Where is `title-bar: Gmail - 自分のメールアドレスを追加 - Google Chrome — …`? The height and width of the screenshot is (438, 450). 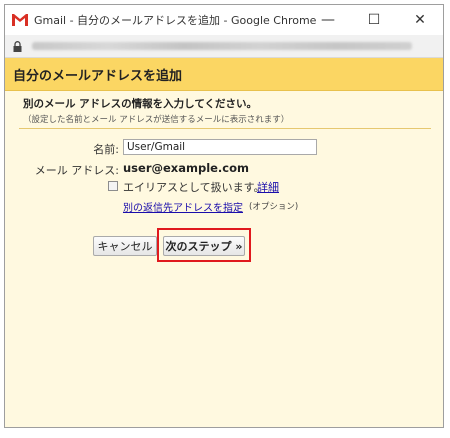 title-bar: Gmail - 自分のメールアドレスを追加 - Google Chrome — … is located at coordinates (224, 20).